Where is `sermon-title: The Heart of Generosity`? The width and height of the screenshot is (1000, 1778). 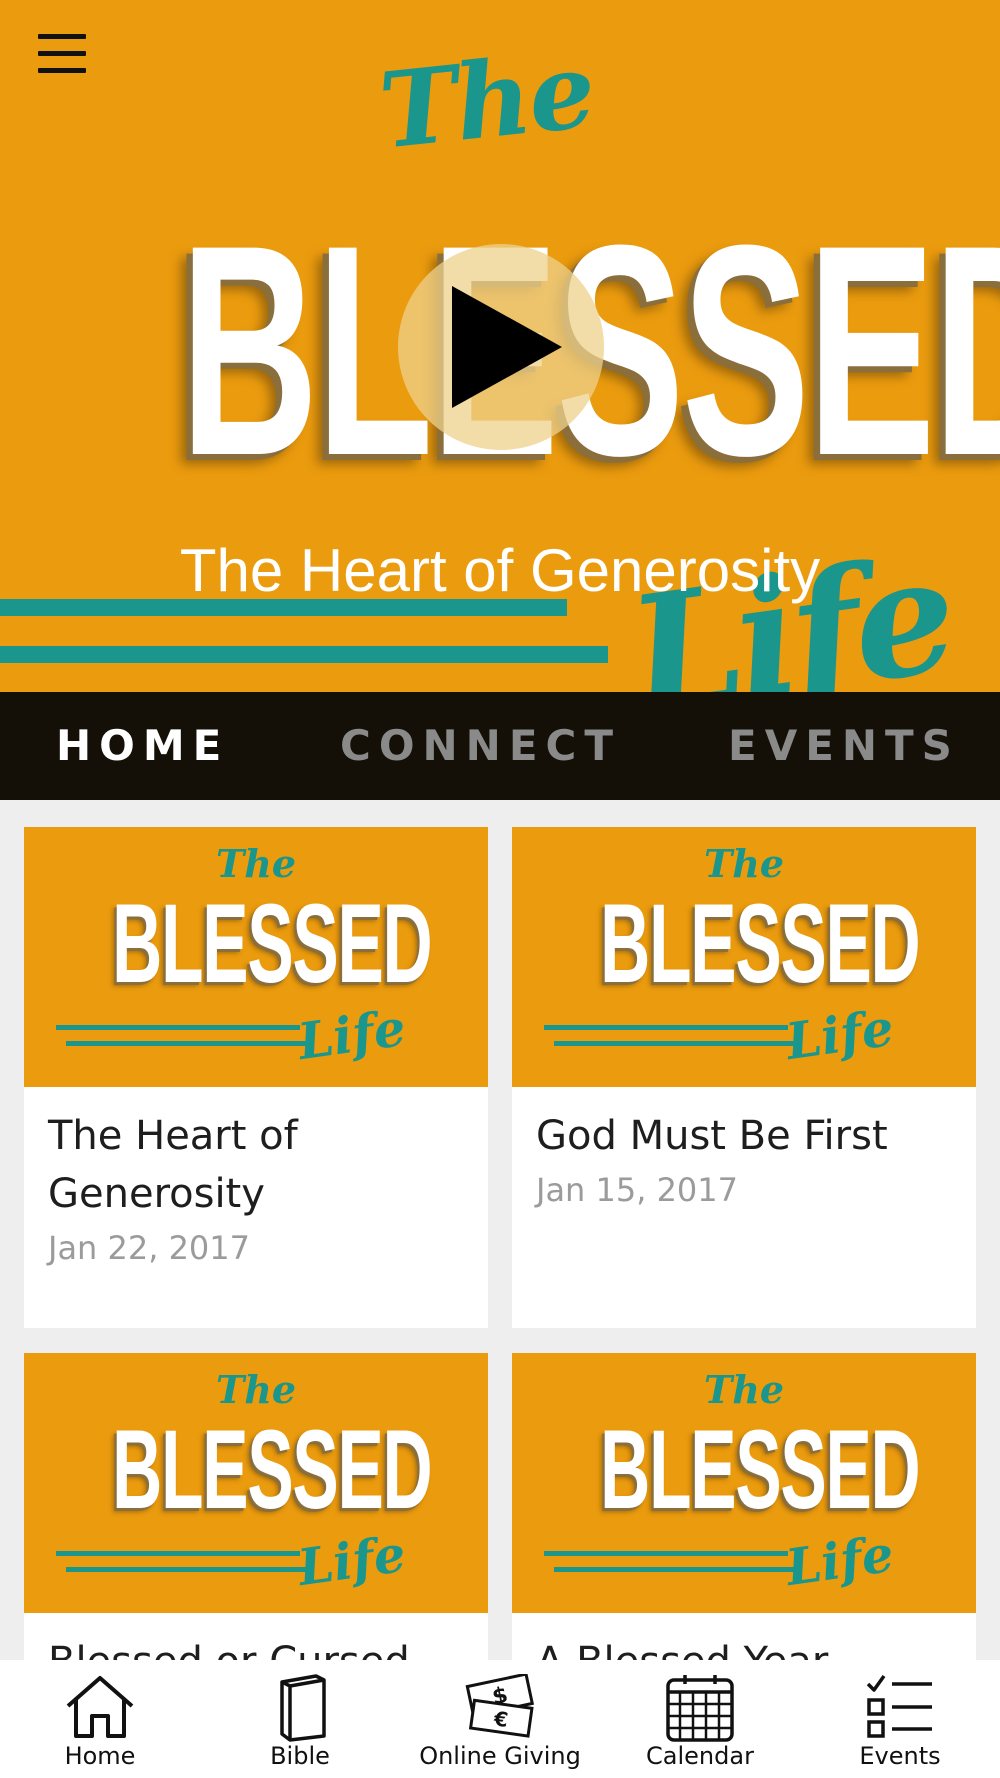 sermon-title: The Heart of Generosity is located at coordinates (173, 1165).